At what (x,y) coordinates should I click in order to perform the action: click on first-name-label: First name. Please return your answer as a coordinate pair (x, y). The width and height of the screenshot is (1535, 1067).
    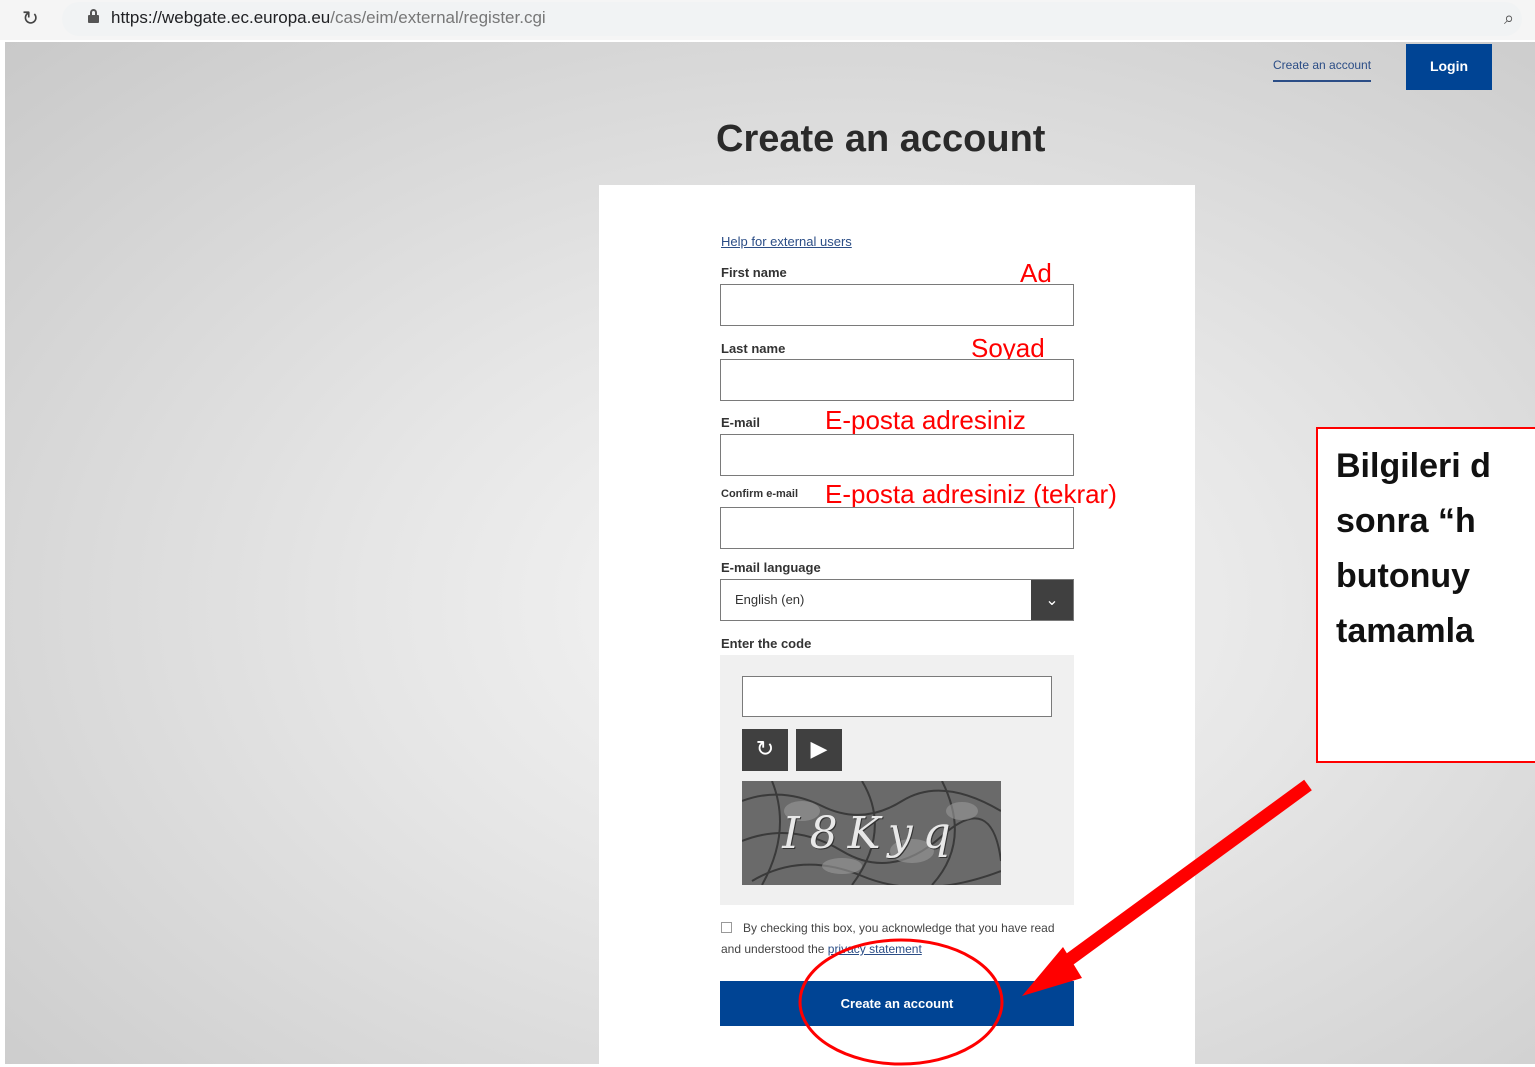
    Looking at the image, I should click on (754, 272).